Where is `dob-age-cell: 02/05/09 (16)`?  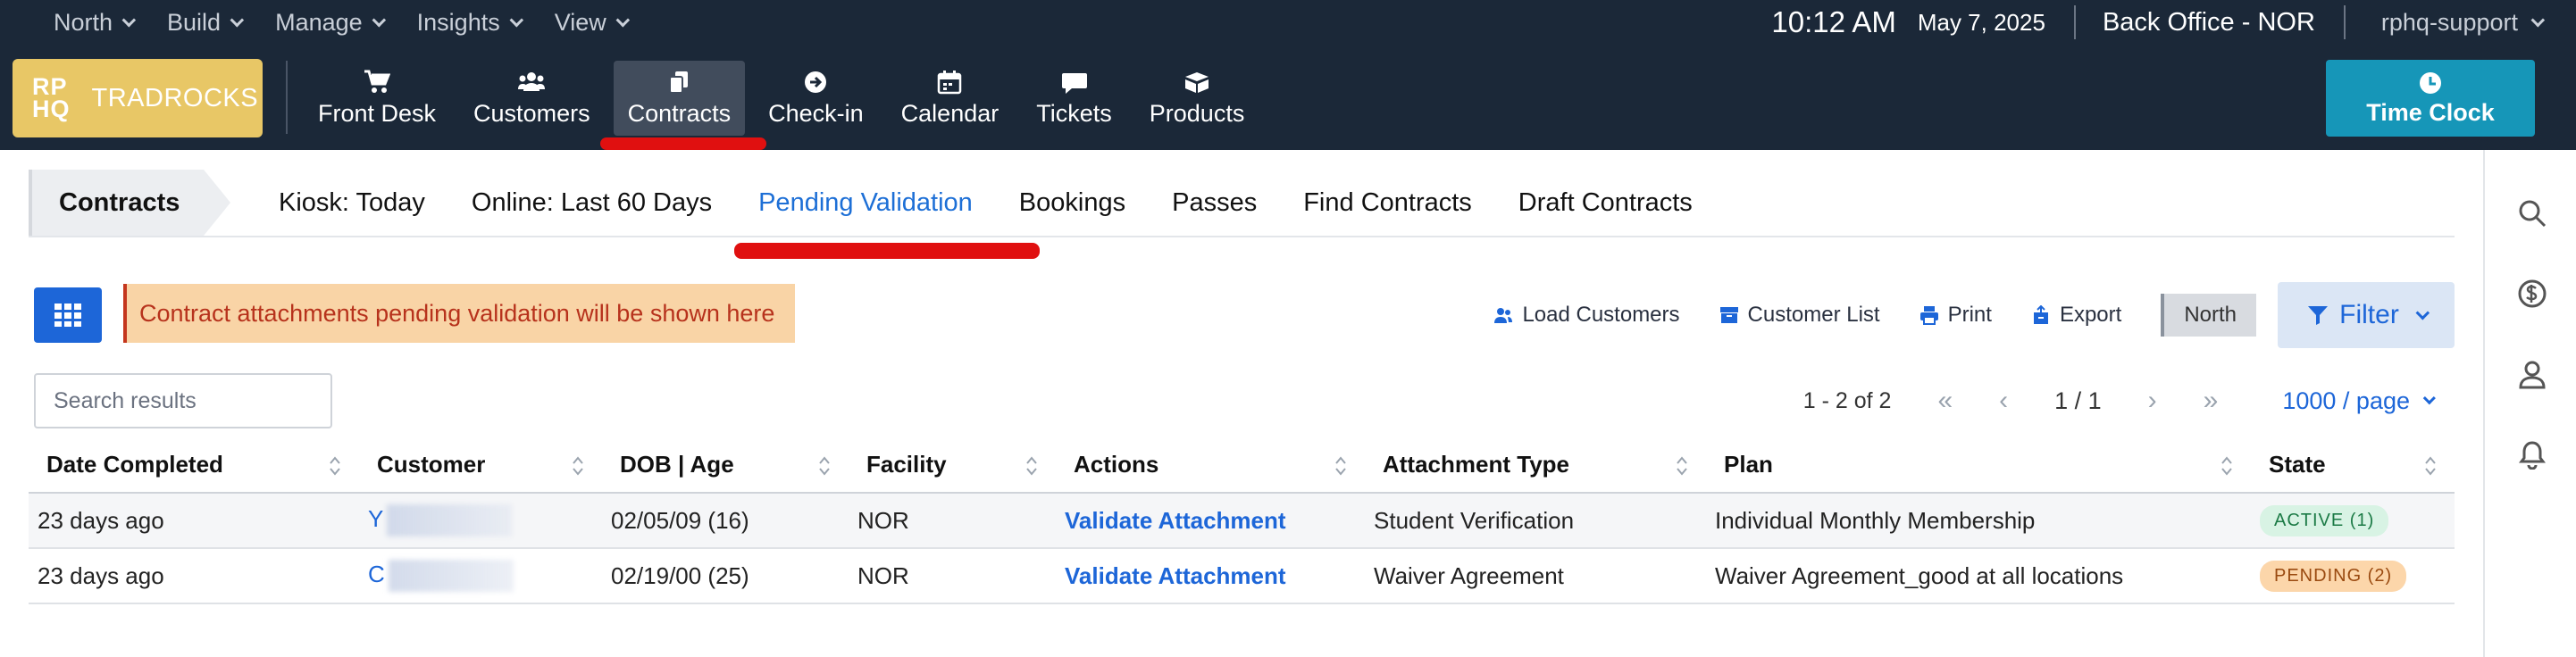
dob-age-cell: 02/05/09 (16) is located at coordinates (726, 521).